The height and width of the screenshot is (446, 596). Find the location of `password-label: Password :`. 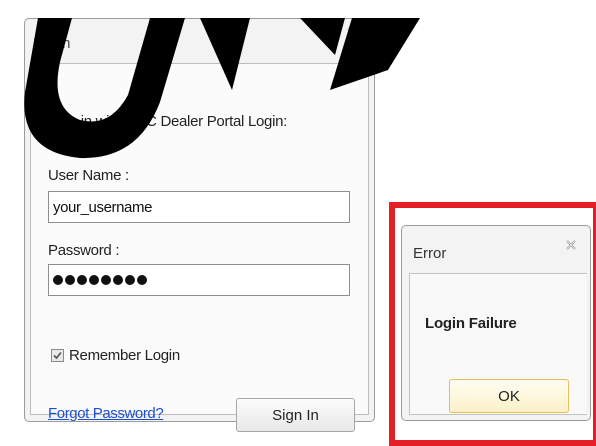

password-label: Password : is located at coordinates (84, 250).